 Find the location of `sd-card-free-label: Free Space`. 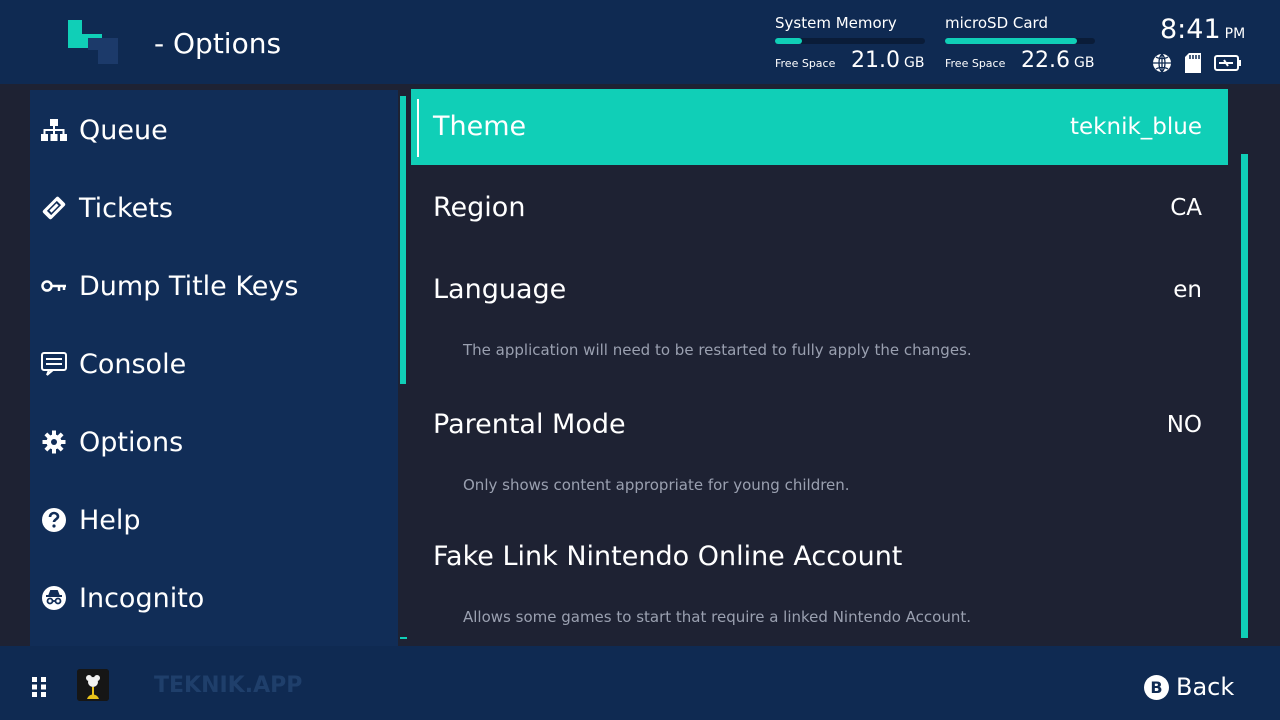

sd-card-free-label: Free Space is located at coordinates (975, 63).